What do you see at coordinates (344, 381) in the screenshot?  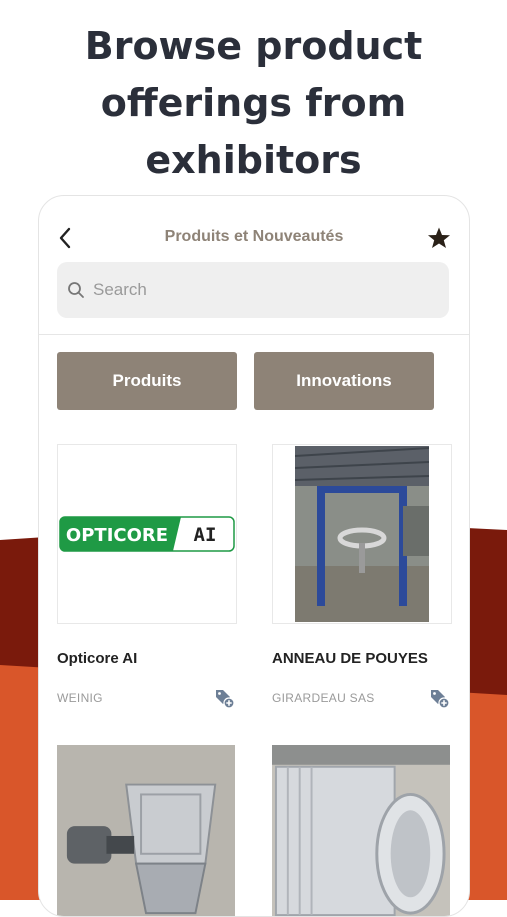 I see `tab-innovations: Innovations` at bounding box center [344, 381].